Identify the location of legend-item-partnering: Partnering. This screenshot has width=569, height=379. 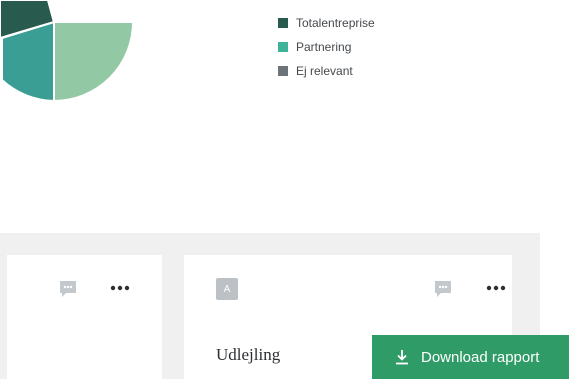
(326, 47).